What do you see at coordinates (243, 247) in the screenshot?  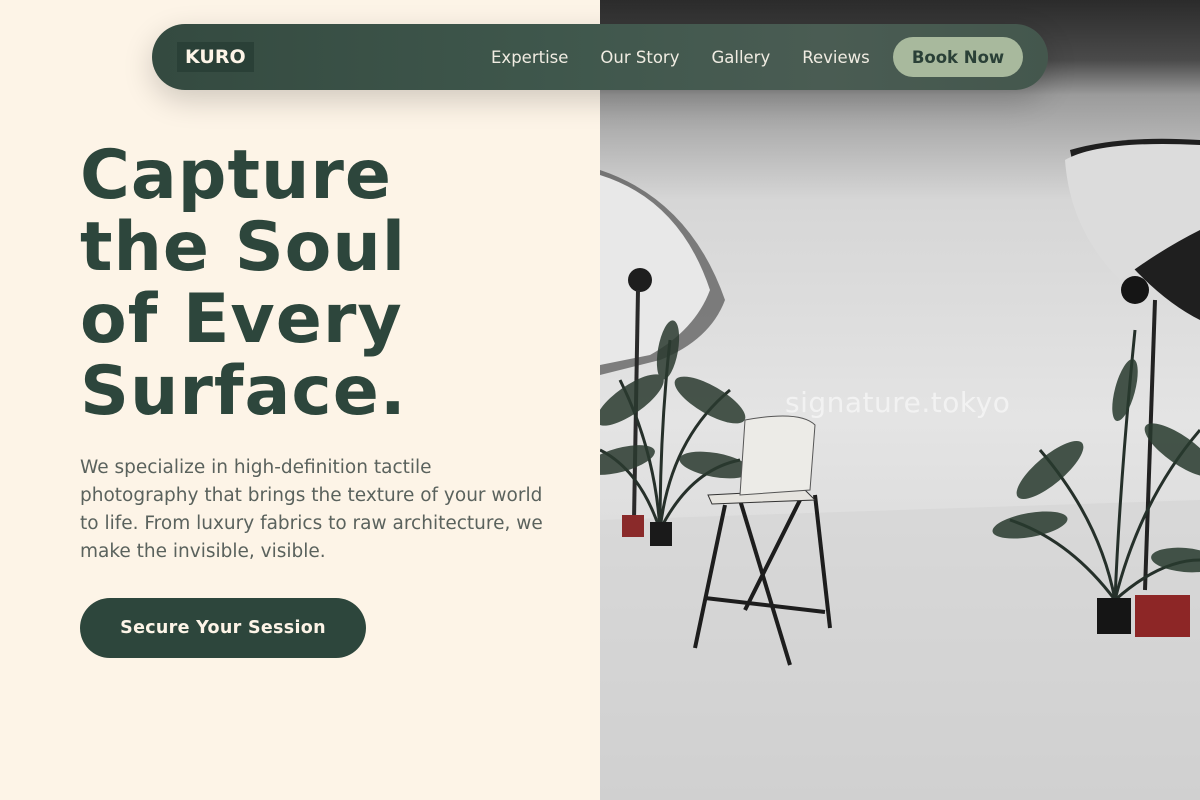 I see `headline-line: the Soul` at bounding box center [243, 247].